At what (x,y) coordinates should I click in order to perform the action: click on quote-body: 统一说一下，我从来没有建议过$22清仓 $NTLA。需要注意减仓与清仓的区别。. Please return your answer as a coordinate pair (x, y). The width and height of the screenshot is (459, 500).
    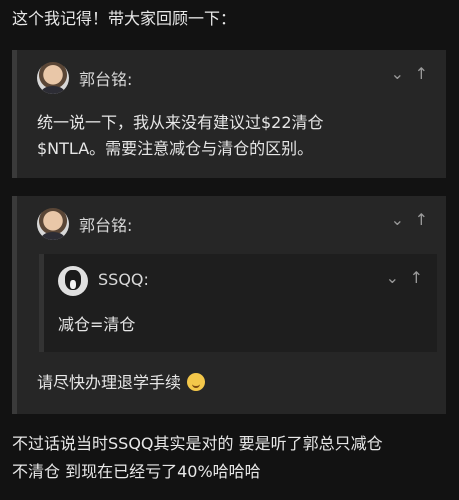
    Looking at the image, I should click on (180, 136).